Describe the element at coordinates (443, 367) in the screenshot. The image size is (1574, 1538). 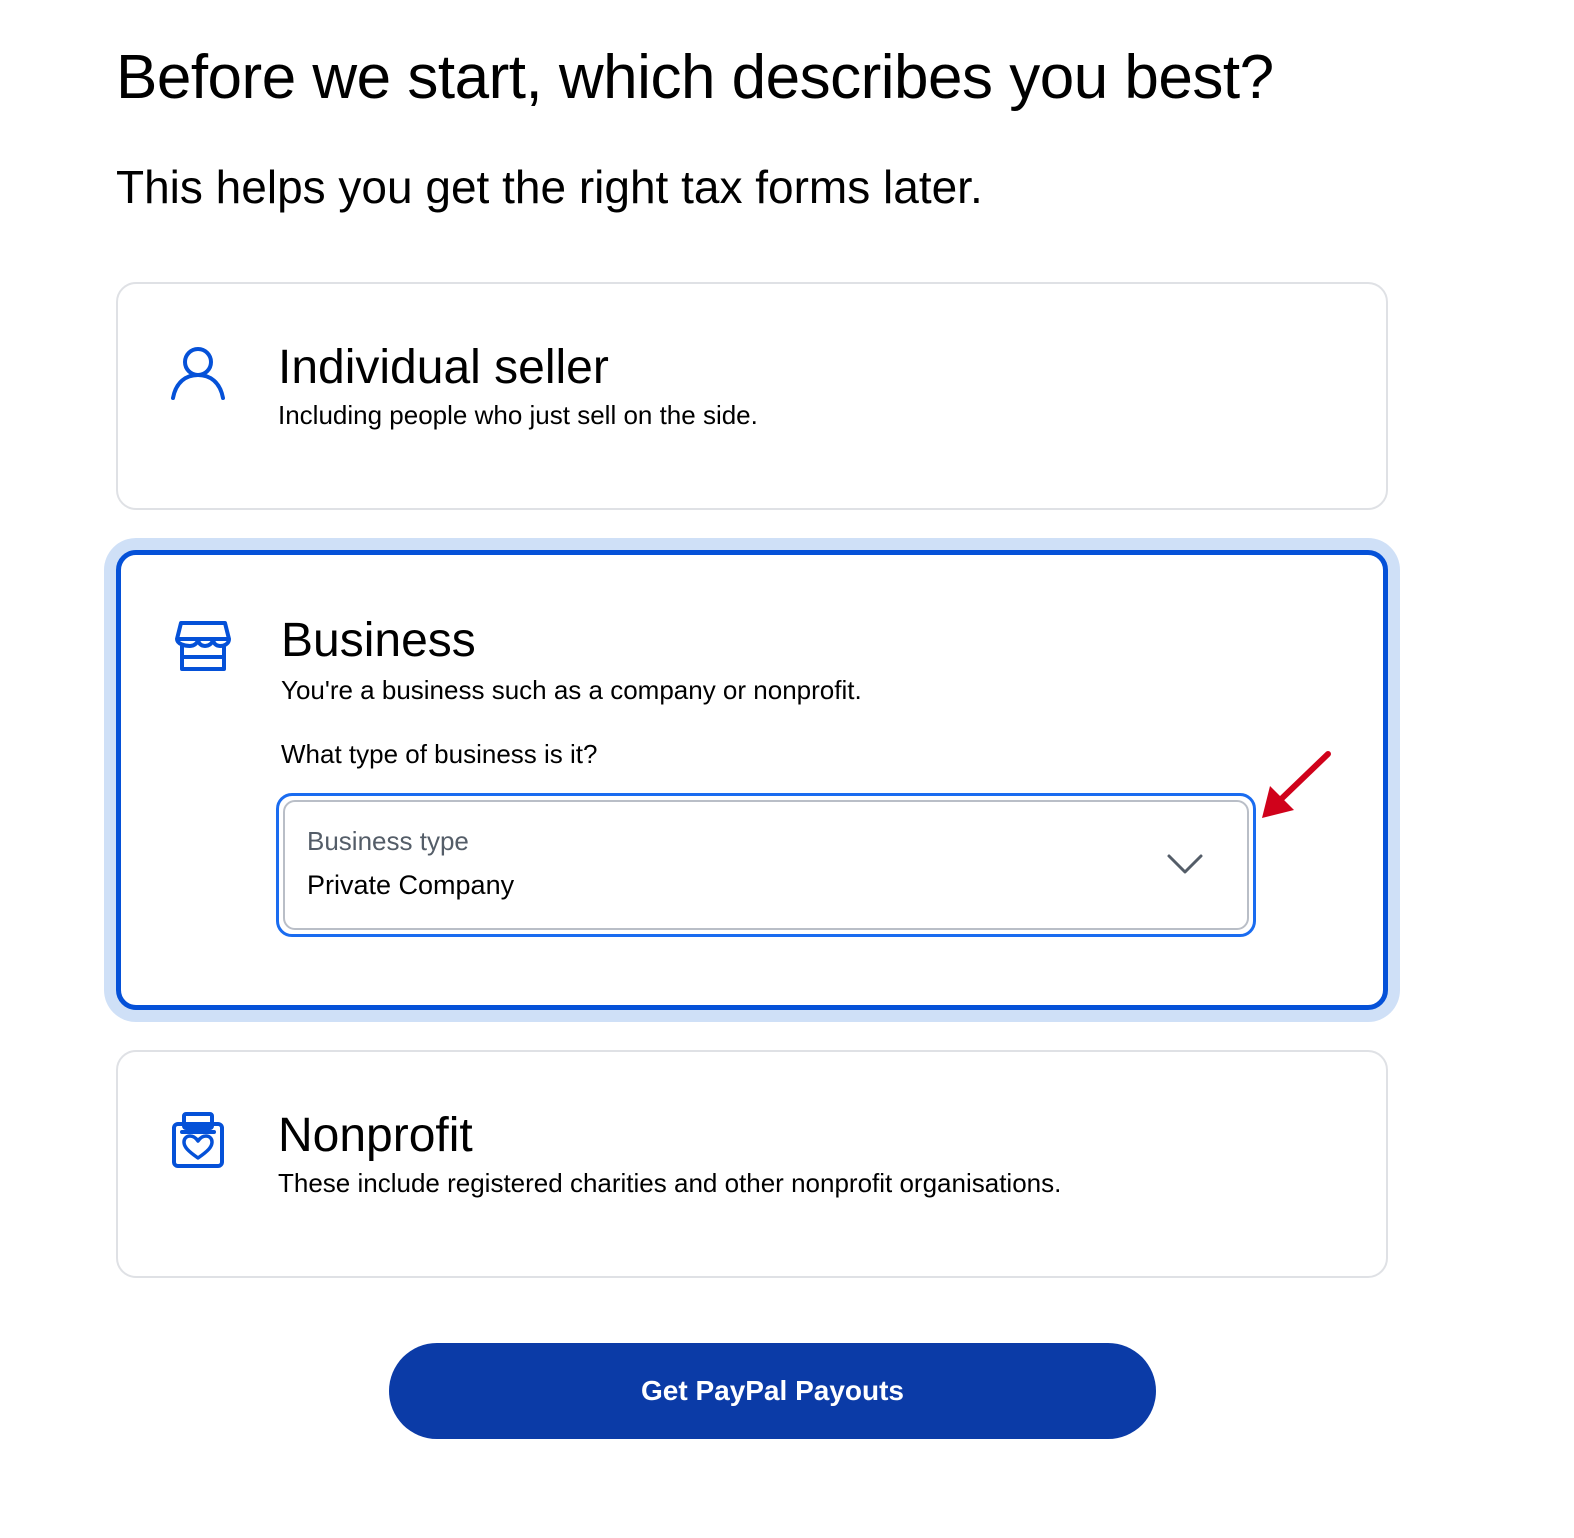
I see `option-title: Individual seller` at that location.